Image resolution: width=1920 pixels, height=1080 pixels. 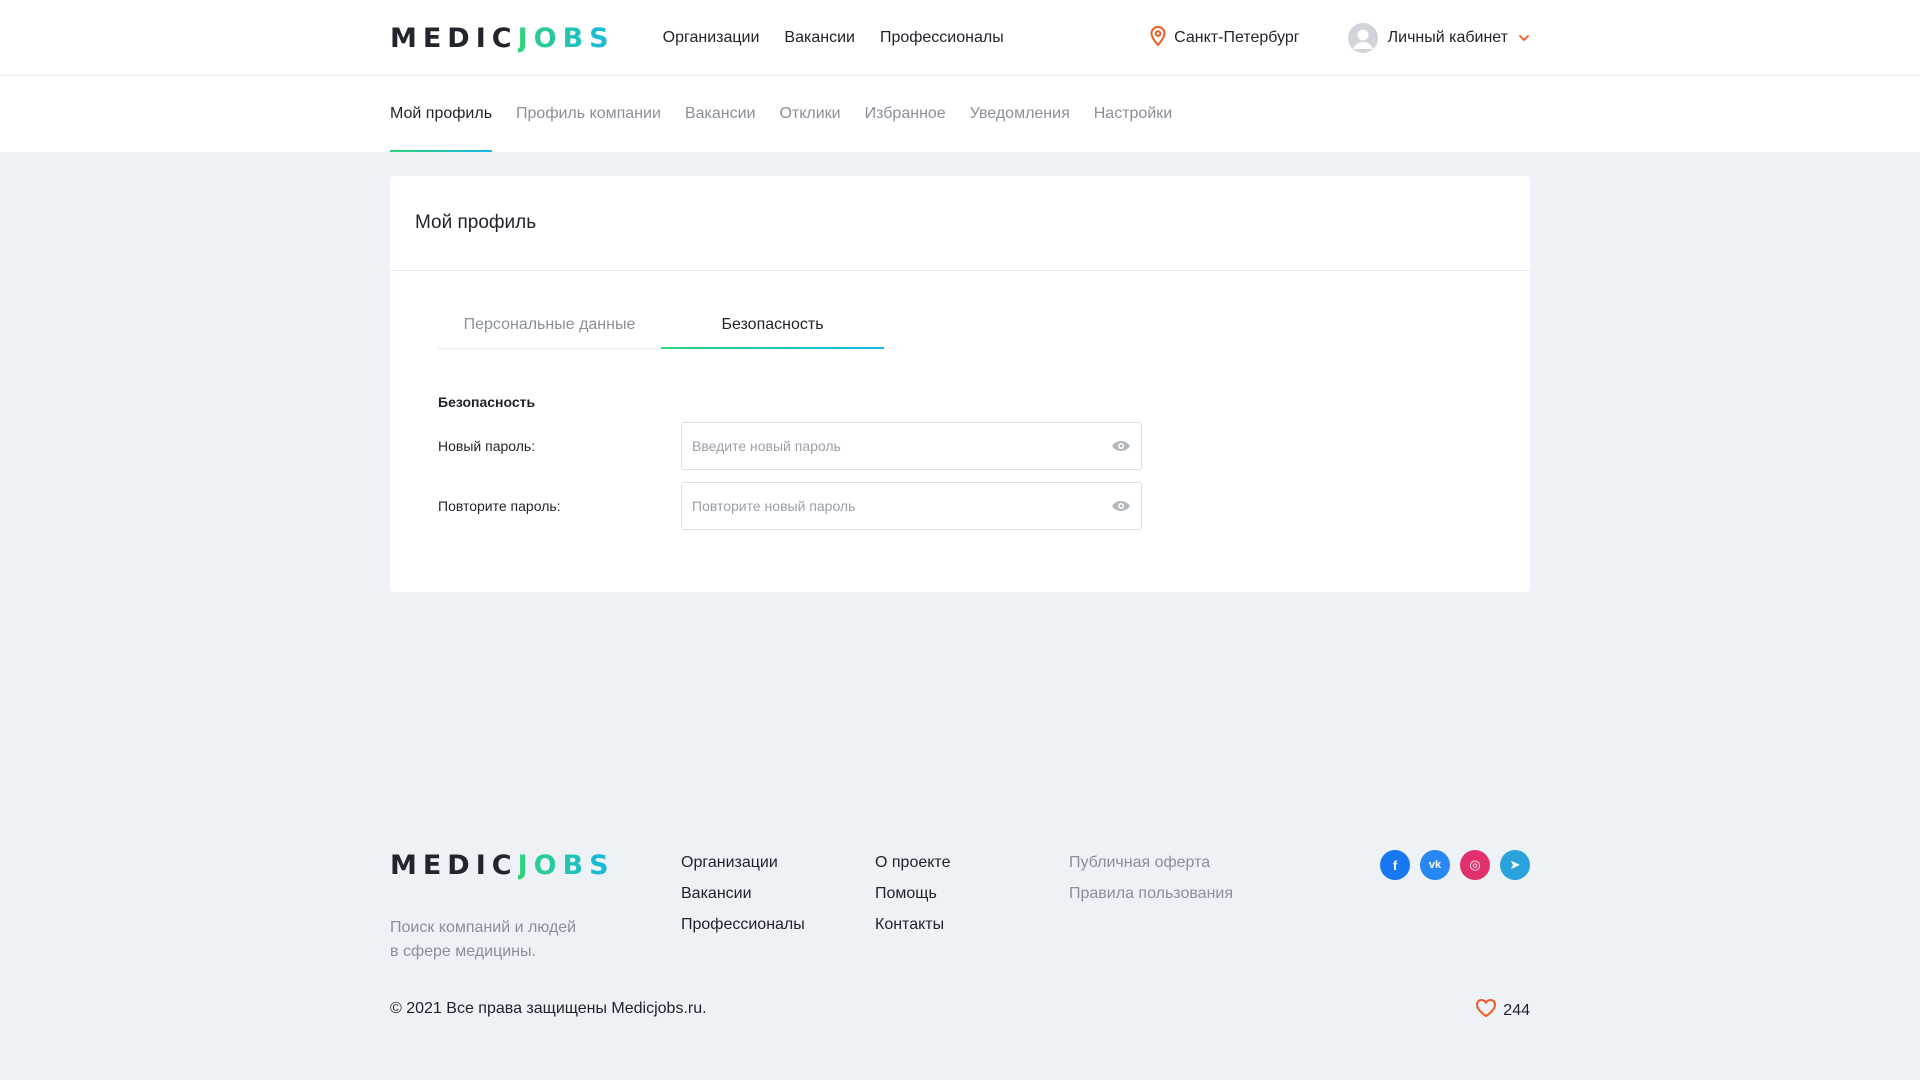 What do you see at coordinates (819, 38) in the screenshot?
I see `nav-vacancies: Вакансии` at bounding box center [819, 38].